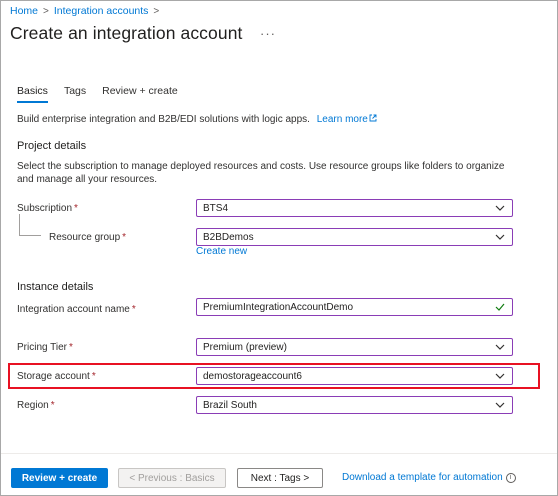 The width and height of the screenshot is (558, 496). Describe the element at coordinates (354, 347) in the screenshot. I see `pricing-tier-dropdown: Premium (preview)` at that location.